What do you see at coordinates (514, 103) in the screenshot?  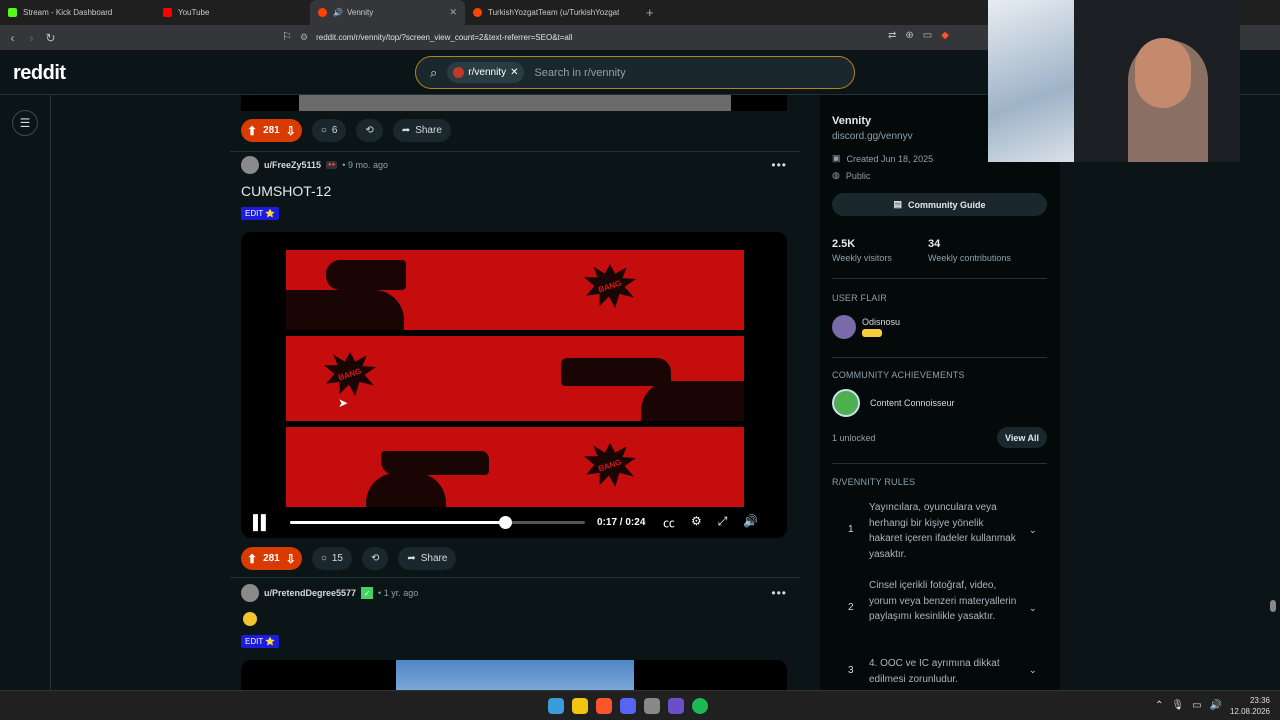 I see `previous-post-video` at bounding box center [514, 103].